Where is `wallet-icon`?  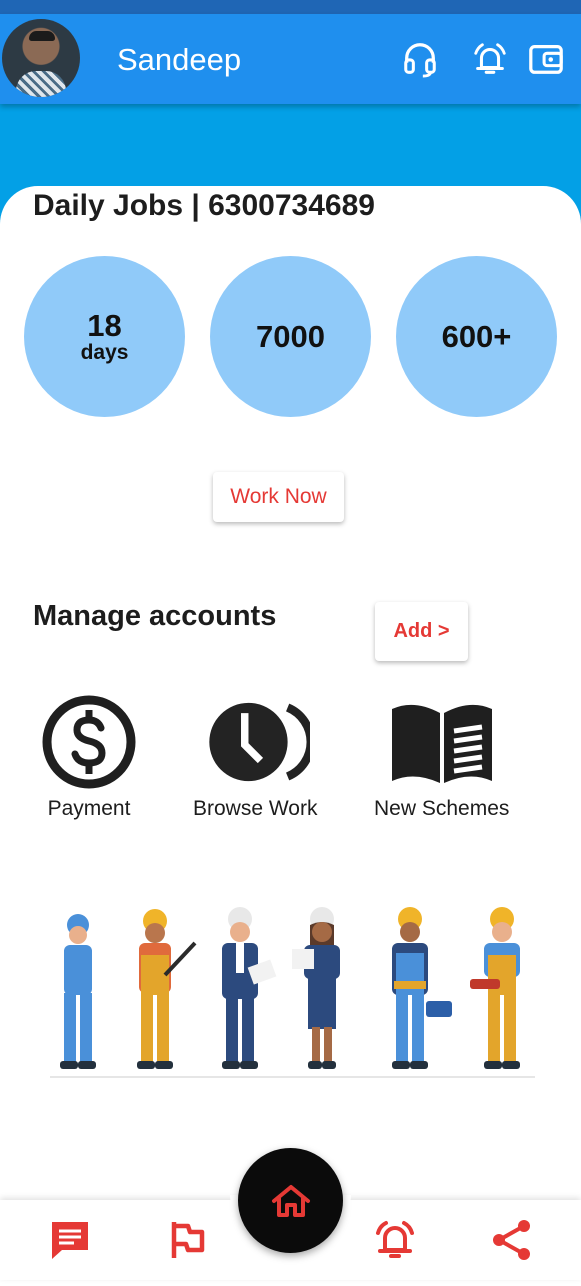
wallet-icon is located at coordinates (546, 59).